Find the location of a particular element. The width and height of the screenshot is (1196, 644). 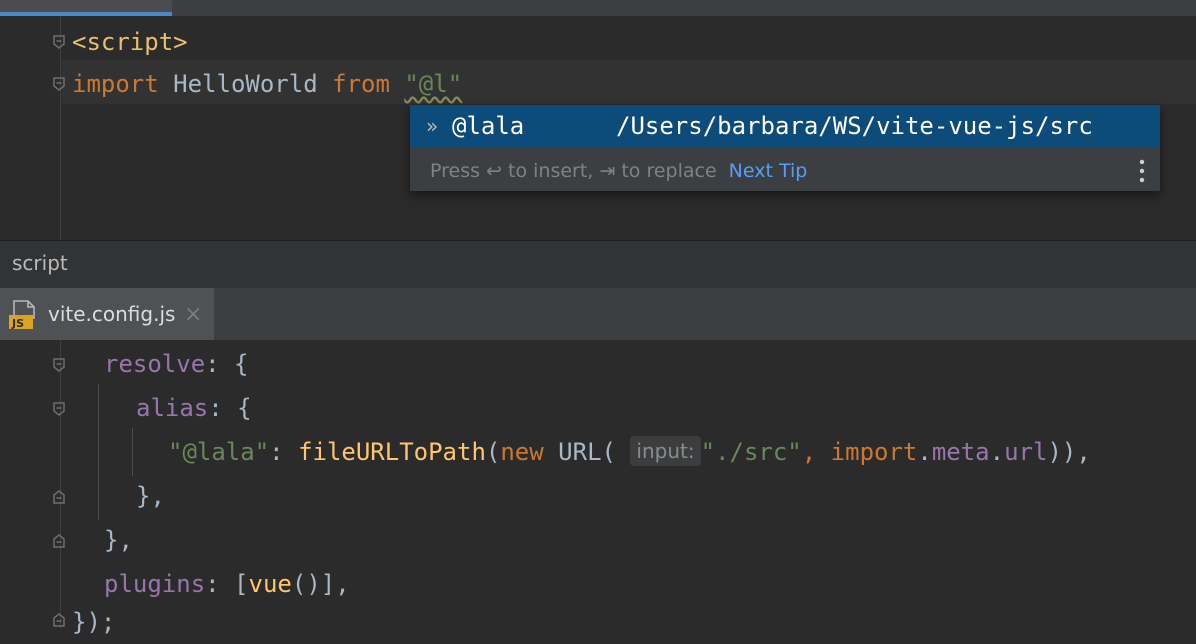

keyword-new: new is located at coordinates (522, 452).